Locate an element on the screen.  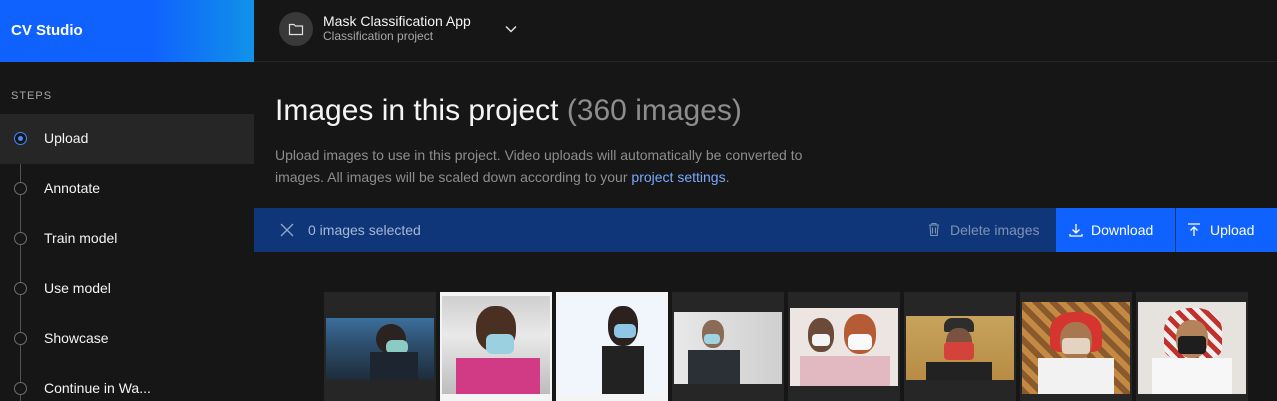
step-showcase: Showcase is located at coordinates (127, 339).